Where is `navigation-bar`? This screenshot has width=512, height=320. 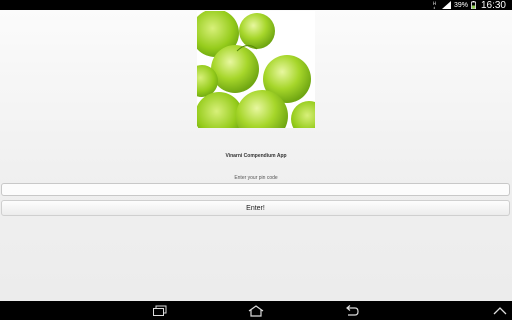 navigation-bar is located at coordinates (256, 310).